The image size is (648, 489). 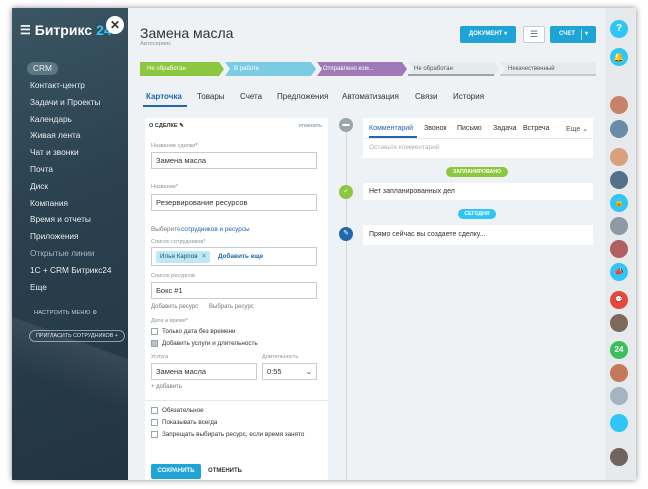 I want to click on tab-more: Еще ⌄, so click(x=577, y=129).